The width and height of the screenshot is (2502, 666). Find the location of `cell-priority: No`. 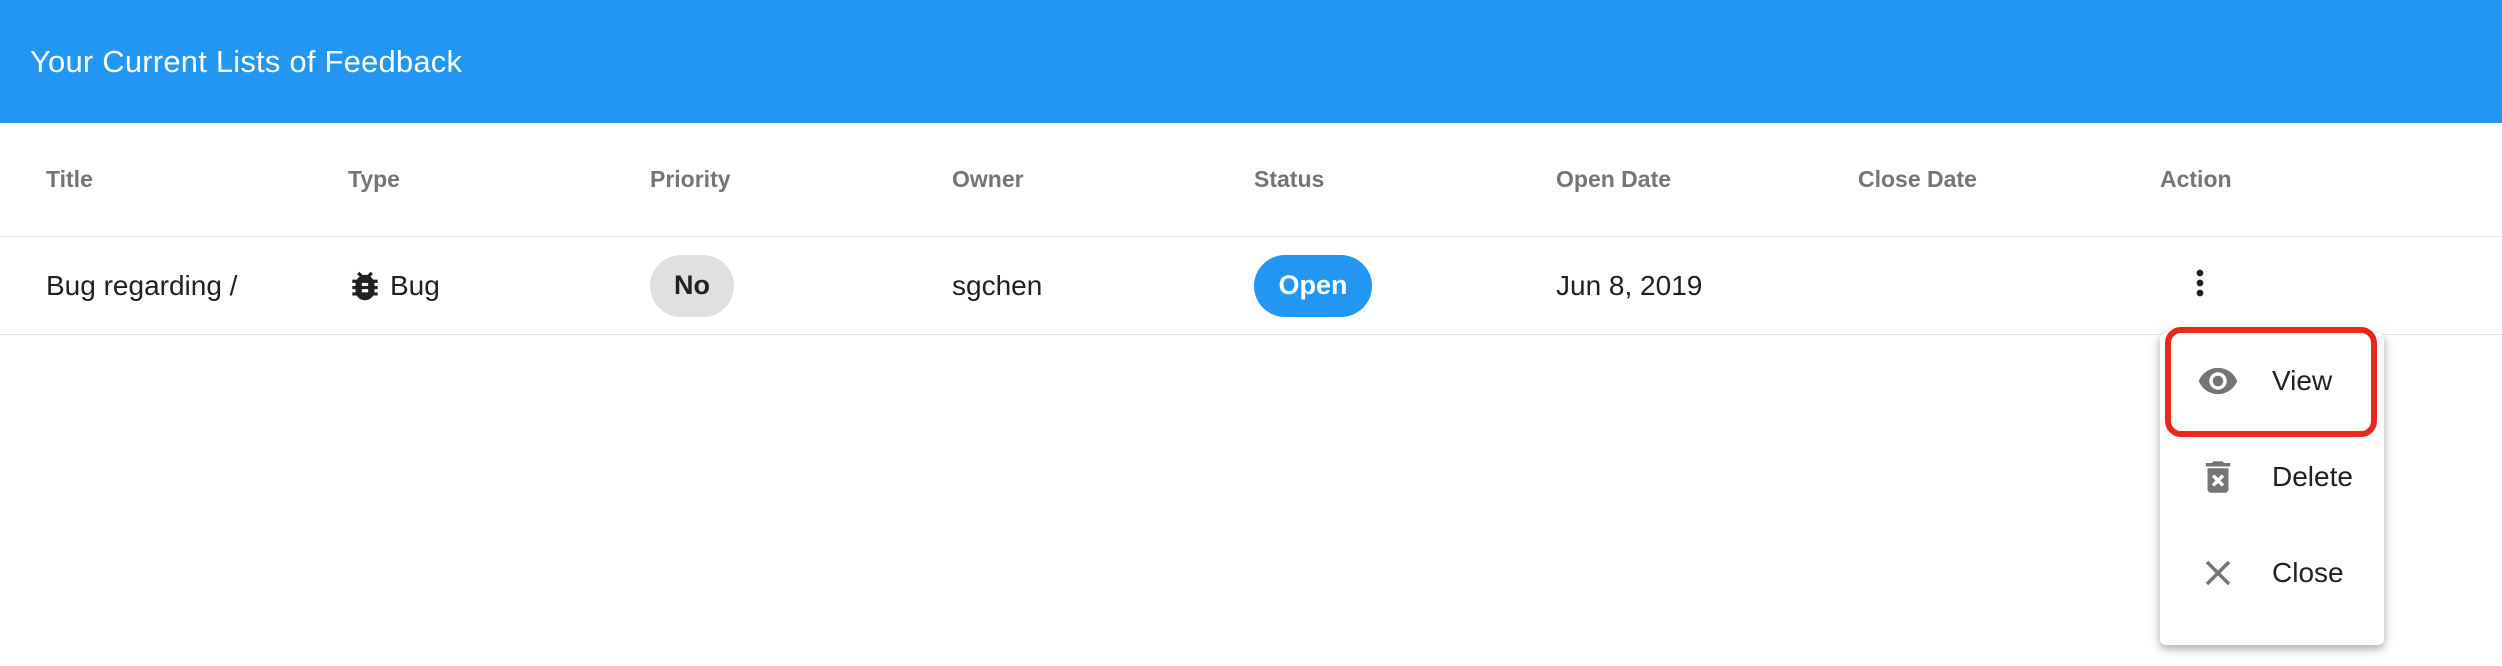

cell-priority: No is located at coordinates (692, 285).